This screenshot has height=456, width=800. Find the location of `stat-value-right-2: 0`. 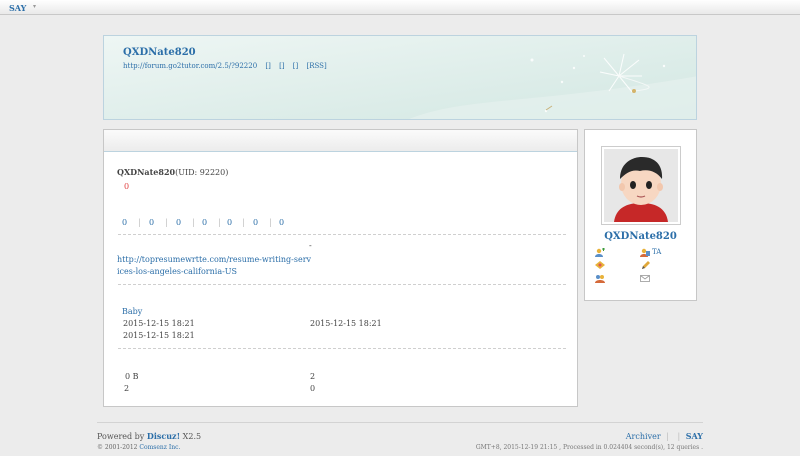

stat-value-right-2: 0 is located at coordinates (313, 388).